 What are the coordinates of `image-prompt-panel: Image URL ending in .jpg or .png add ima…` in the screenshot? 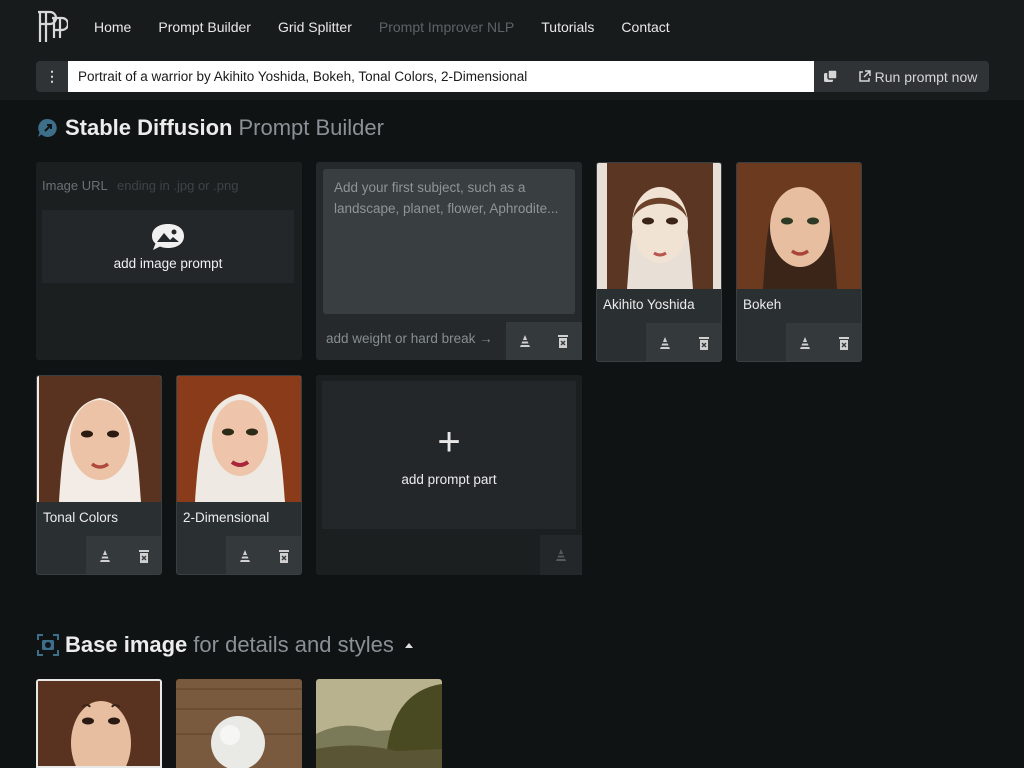 It's located at (169, 261).